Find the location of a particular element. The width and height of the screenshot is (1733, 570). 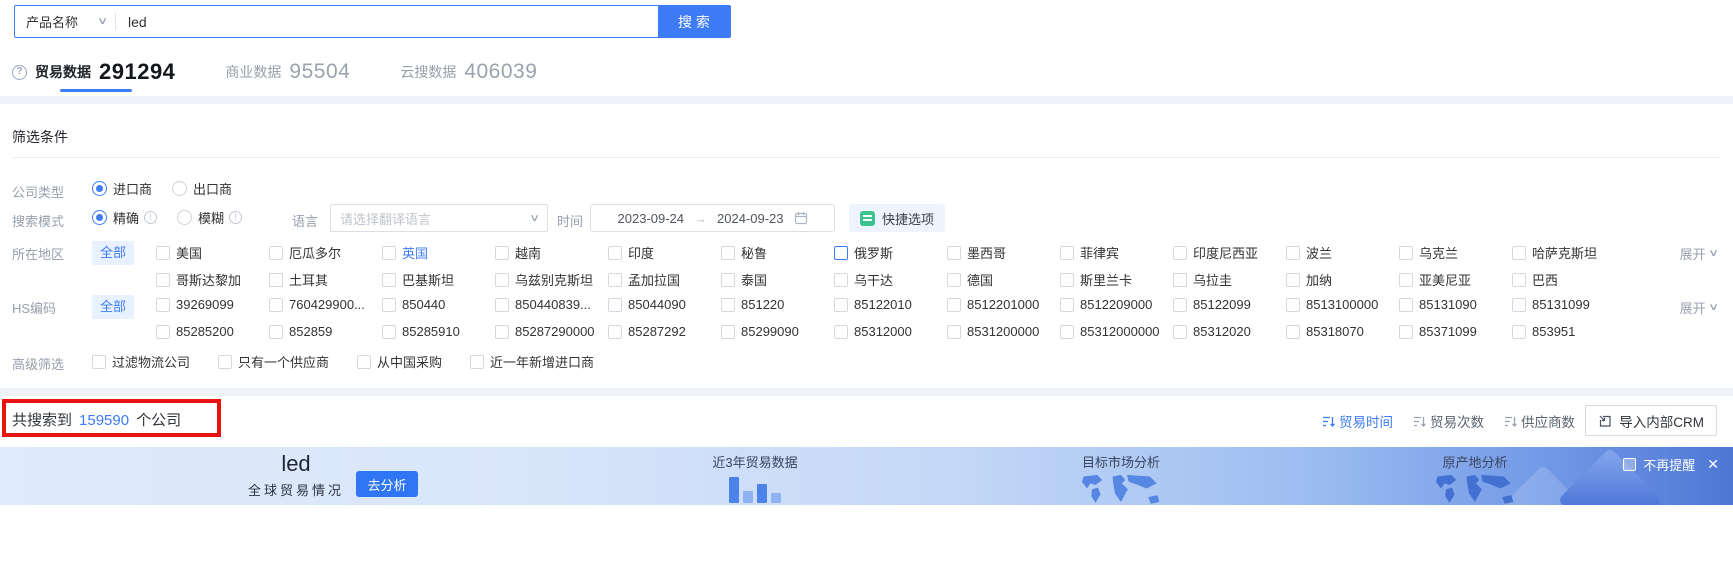

filter-option-85131099: 85131099 is located at coordinates (1568, 304).